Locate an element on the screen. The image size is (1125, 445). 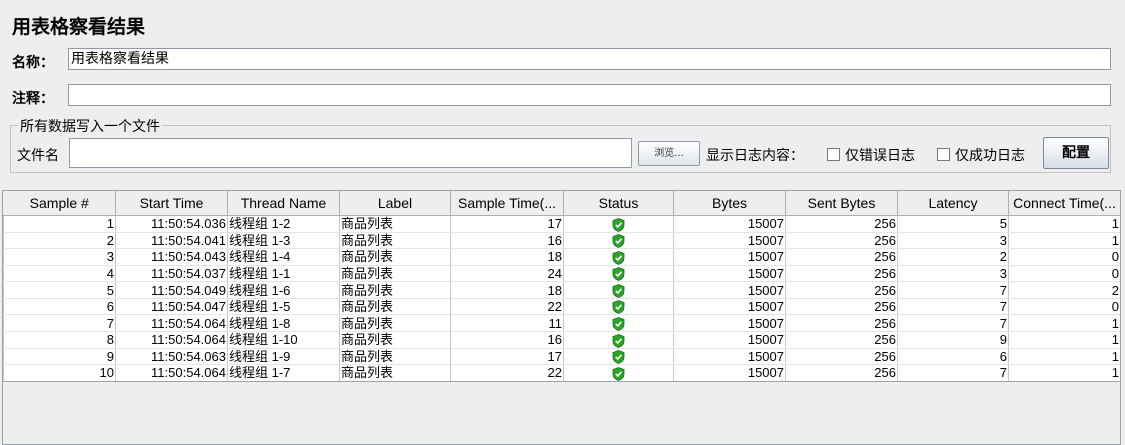
success-only-checkbox is located at coordinates (943, 154).